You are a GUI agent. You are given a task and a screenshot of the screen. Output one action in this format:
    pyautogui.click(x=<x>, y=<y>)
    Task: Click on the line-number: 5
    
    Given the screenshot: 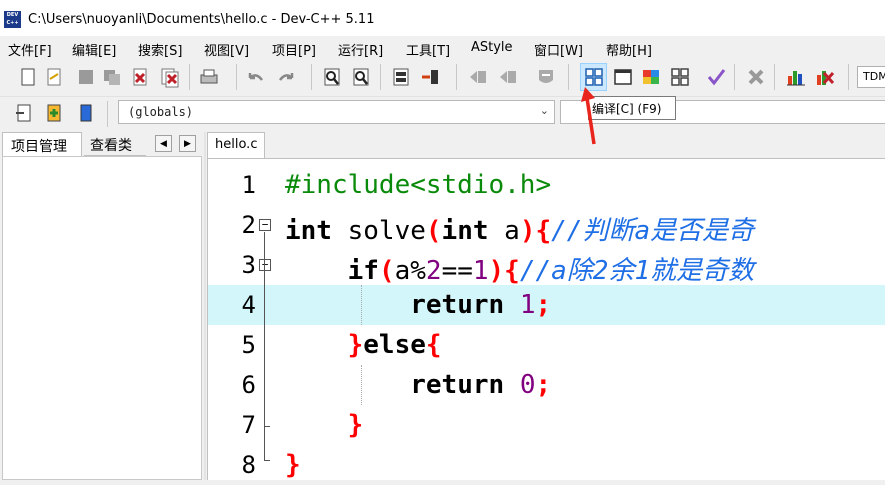 What is the action you would take?
    pyautogui.click(x=248, y=345)
    